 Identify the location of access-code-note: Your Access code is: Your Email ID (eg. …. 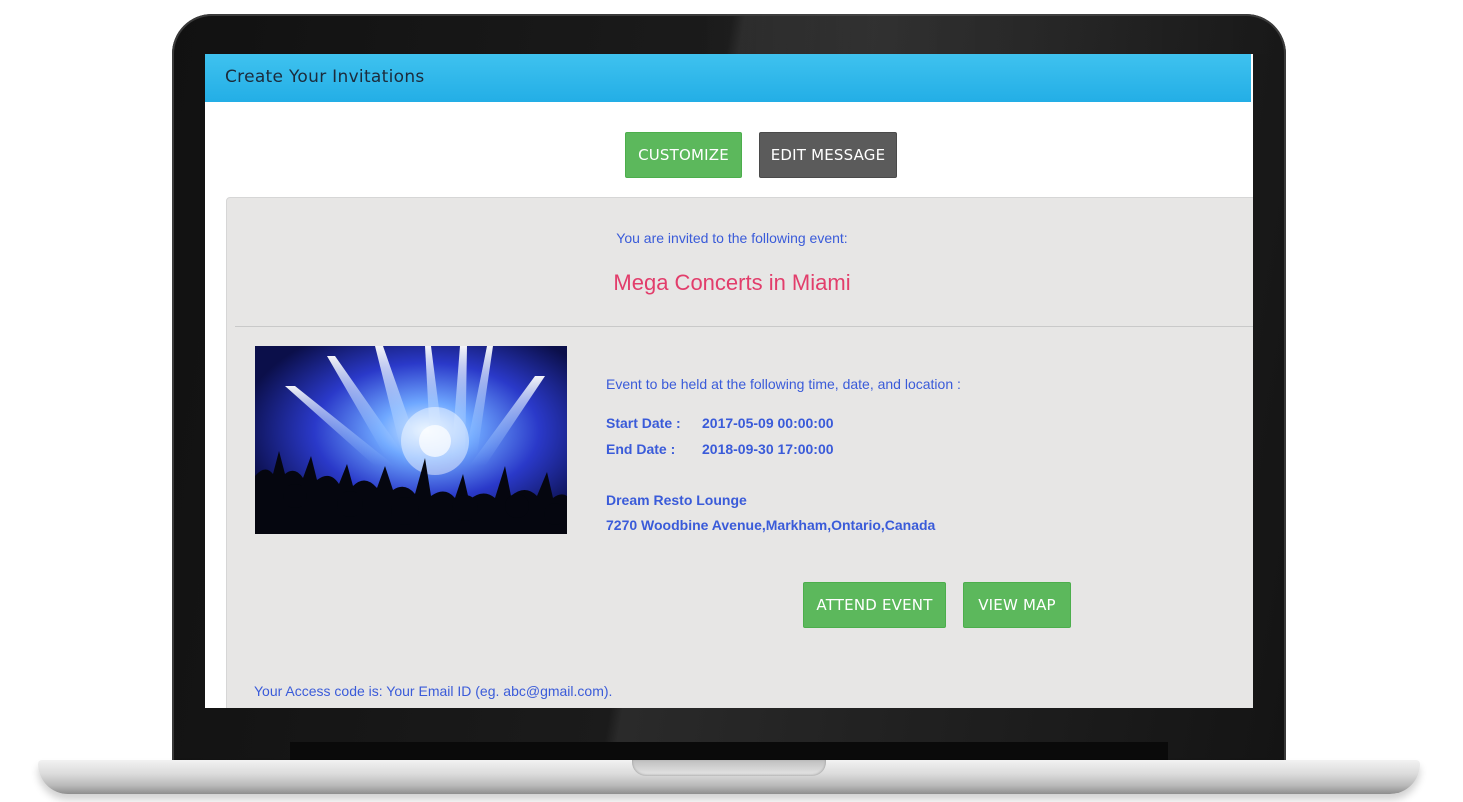
(433, 691).